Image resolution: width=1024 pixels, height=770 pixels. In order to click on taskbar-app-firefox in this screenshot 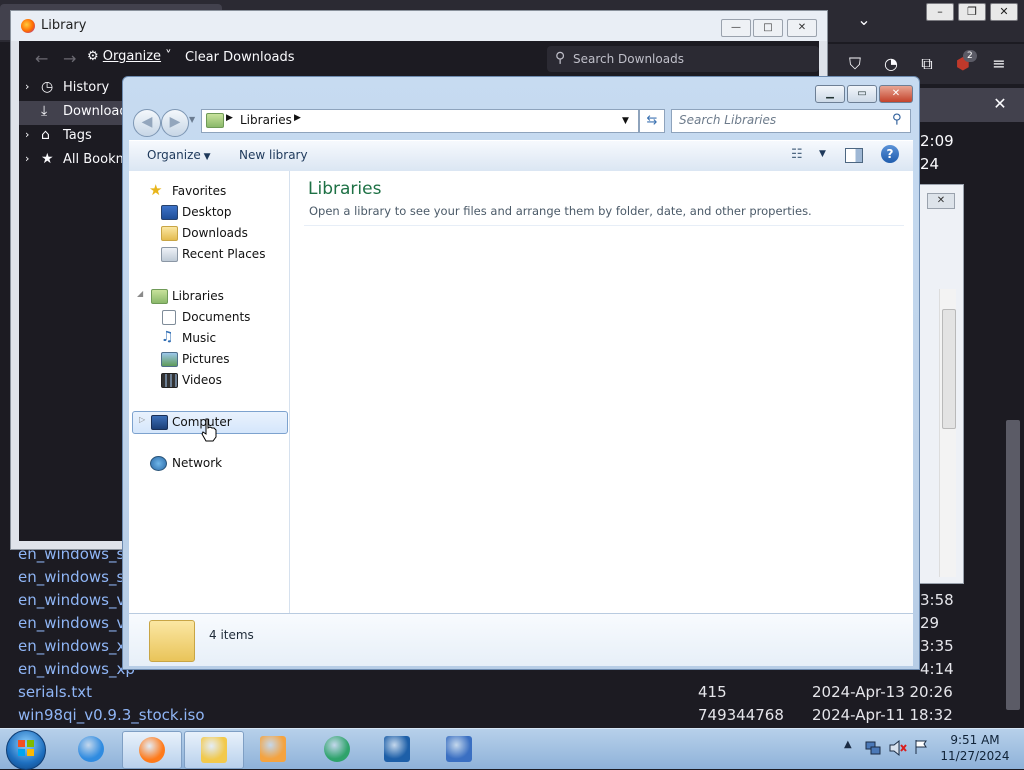, I will do `click(152, 750)`.